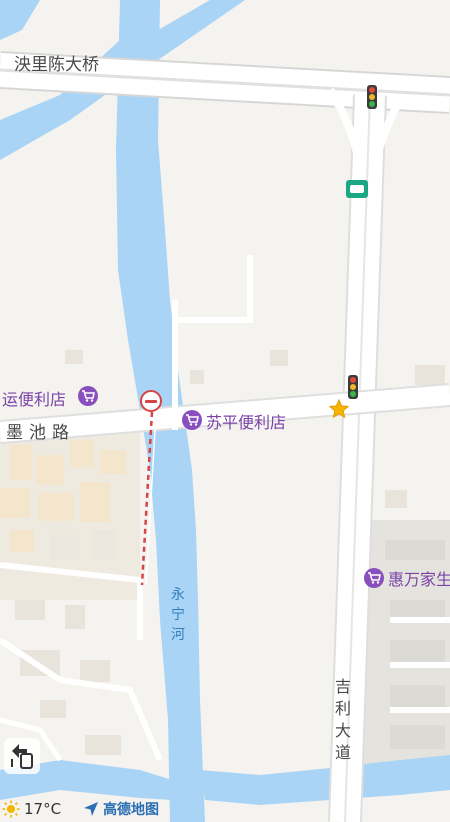 The image size is (450, 822). I want to click on poi-label-suping: 苏平便利店, so click(246, 421).